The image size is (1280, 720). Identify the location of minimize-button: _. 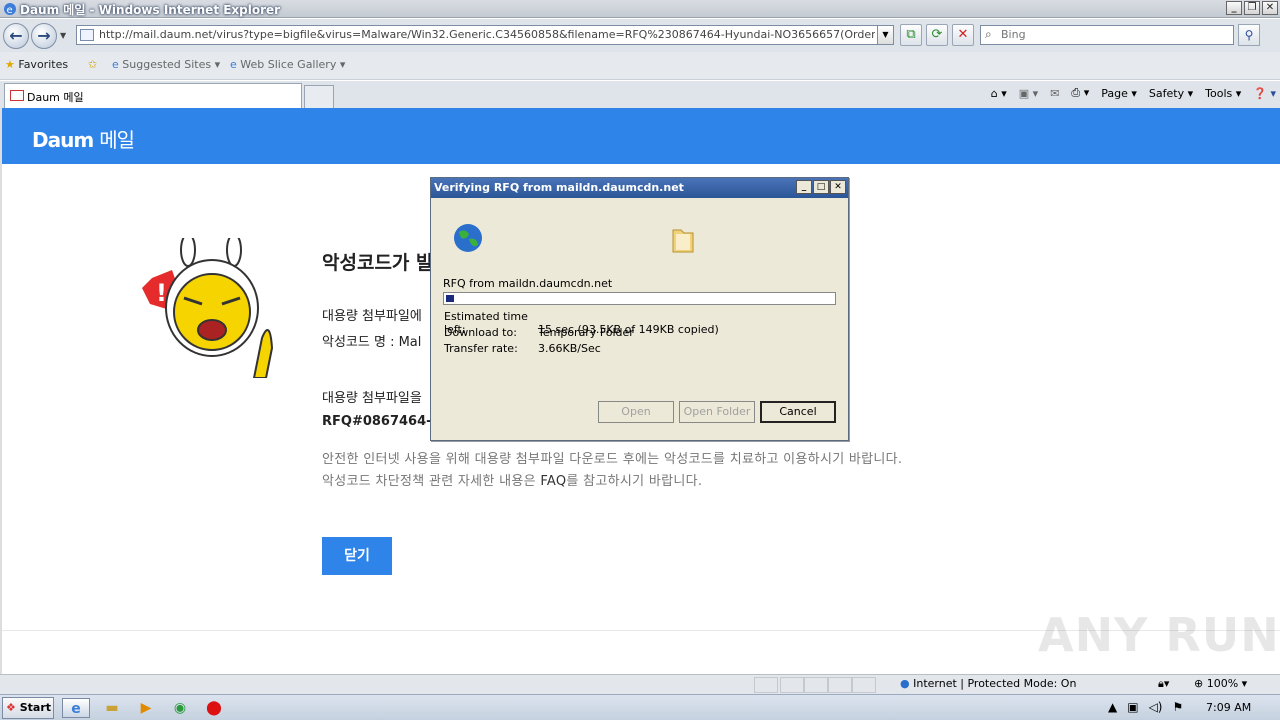
(1234, 8).